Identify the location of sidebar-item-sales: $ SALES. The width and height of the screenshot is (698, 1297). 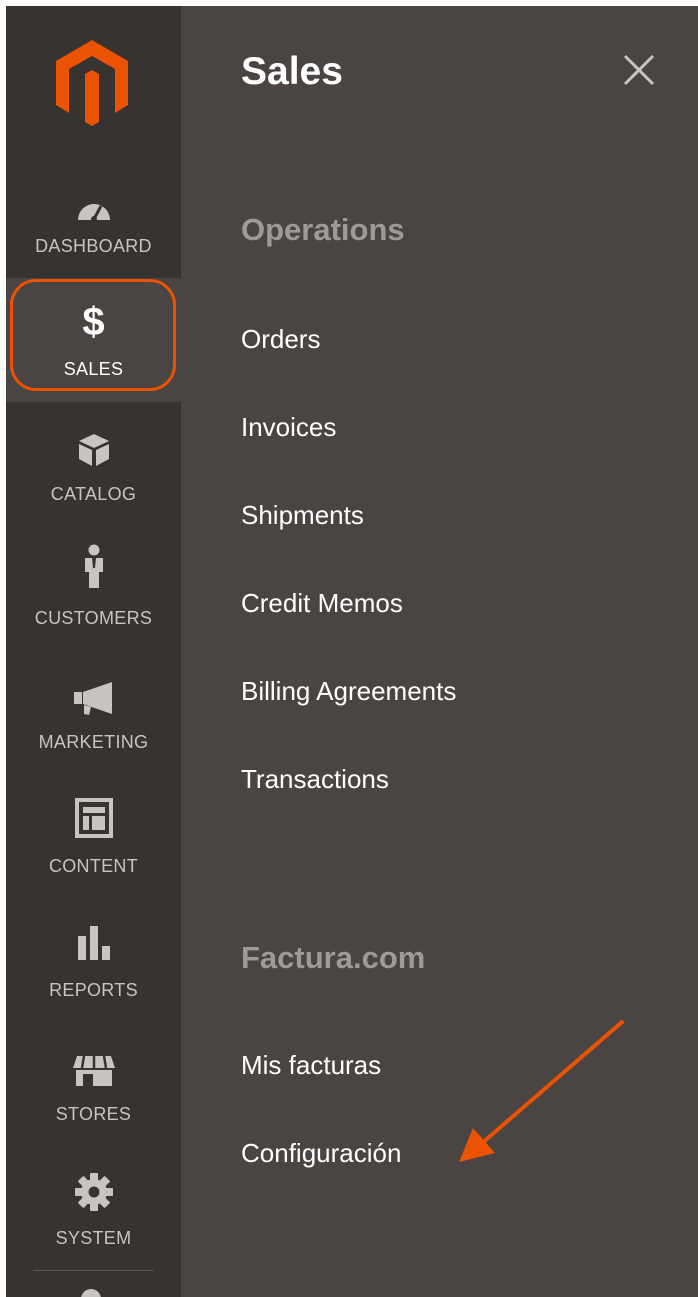
(93, 340).